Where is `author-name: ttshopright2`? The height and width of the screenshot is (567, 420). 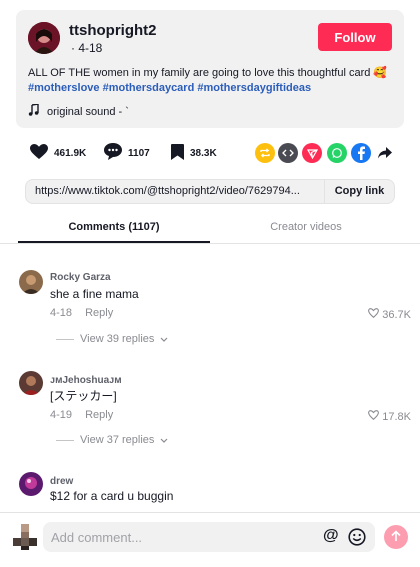 author-name: ttshopright2 is located at coordinates (113, 30).